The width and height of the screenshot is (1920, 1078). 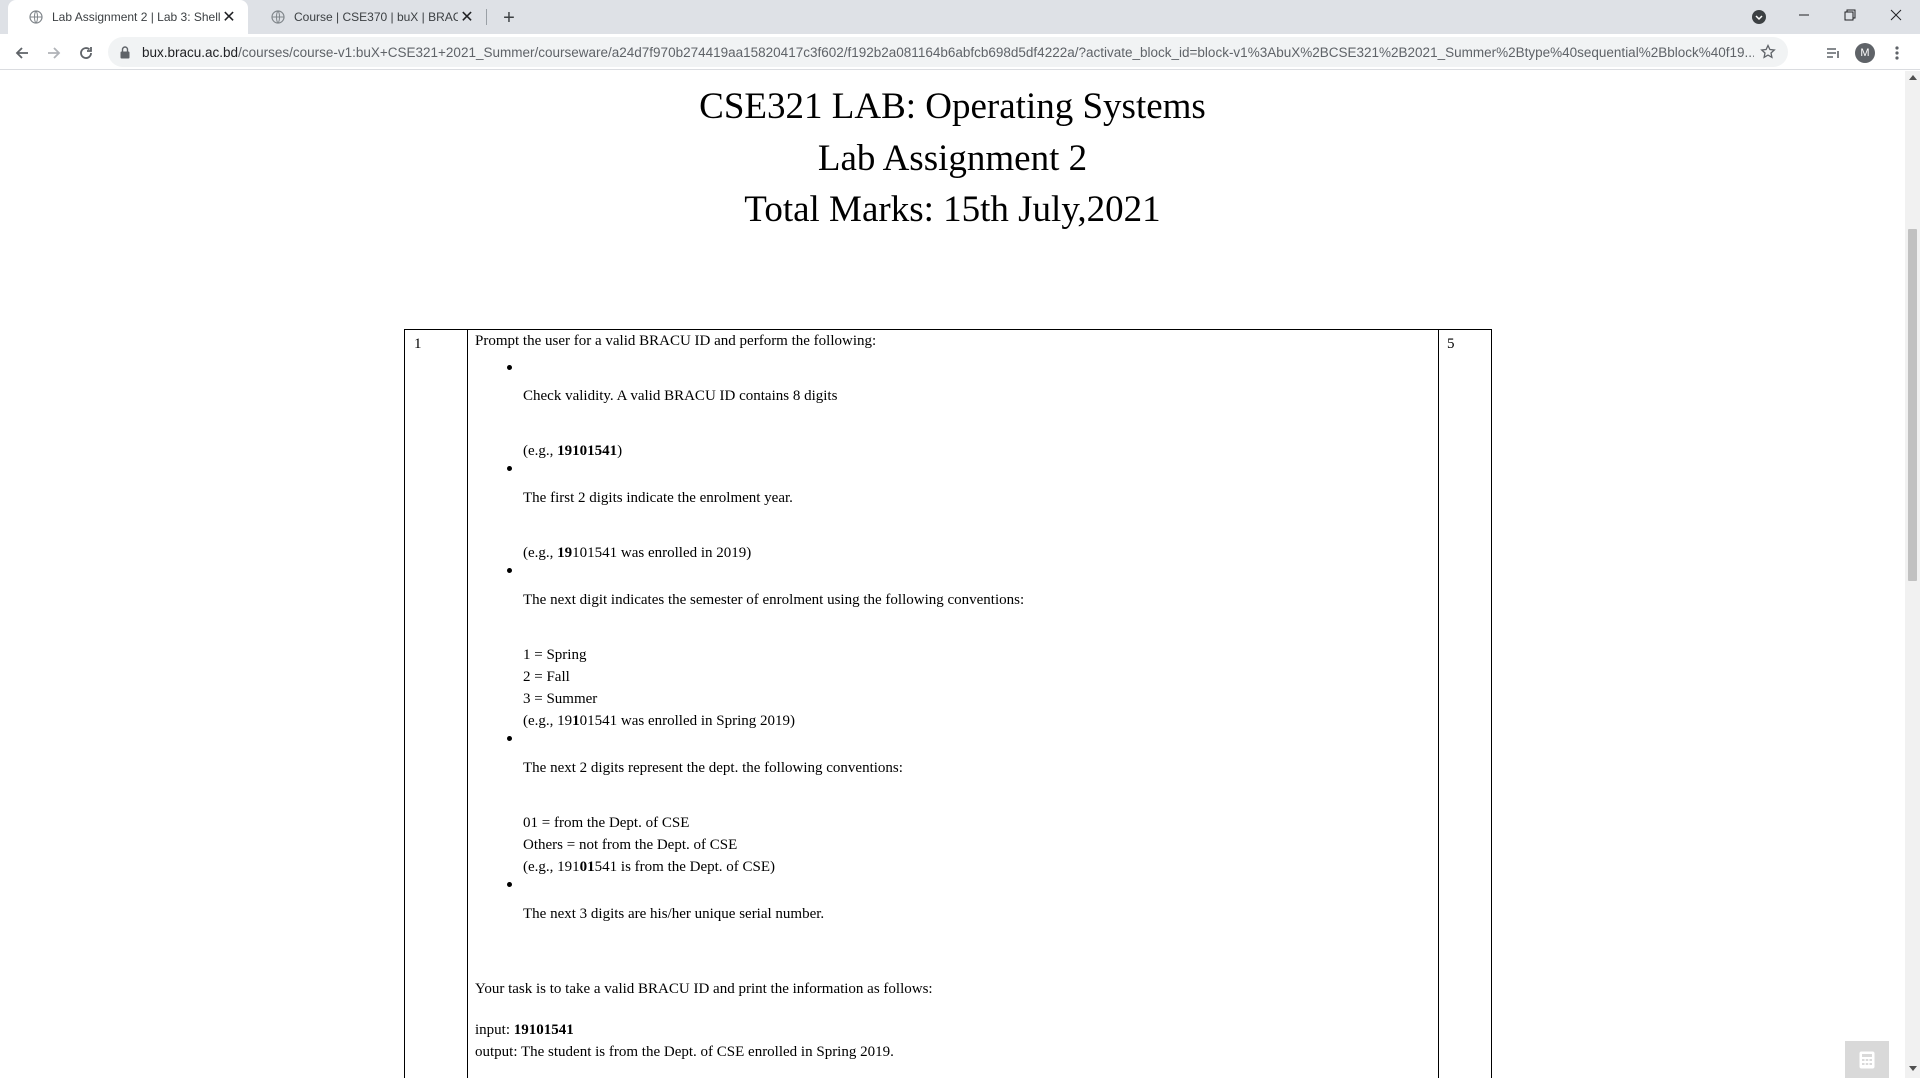 I want to click on reading-list-button, so click(x=1833, y=53).